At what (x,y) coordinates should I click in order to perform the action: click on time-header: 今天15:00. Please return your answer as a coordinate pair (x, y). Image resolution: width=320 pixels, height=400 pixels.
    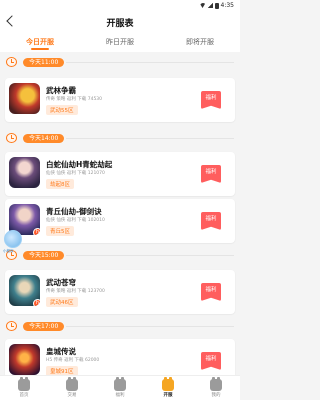
    Looking at the image, I should click on (35, 255).